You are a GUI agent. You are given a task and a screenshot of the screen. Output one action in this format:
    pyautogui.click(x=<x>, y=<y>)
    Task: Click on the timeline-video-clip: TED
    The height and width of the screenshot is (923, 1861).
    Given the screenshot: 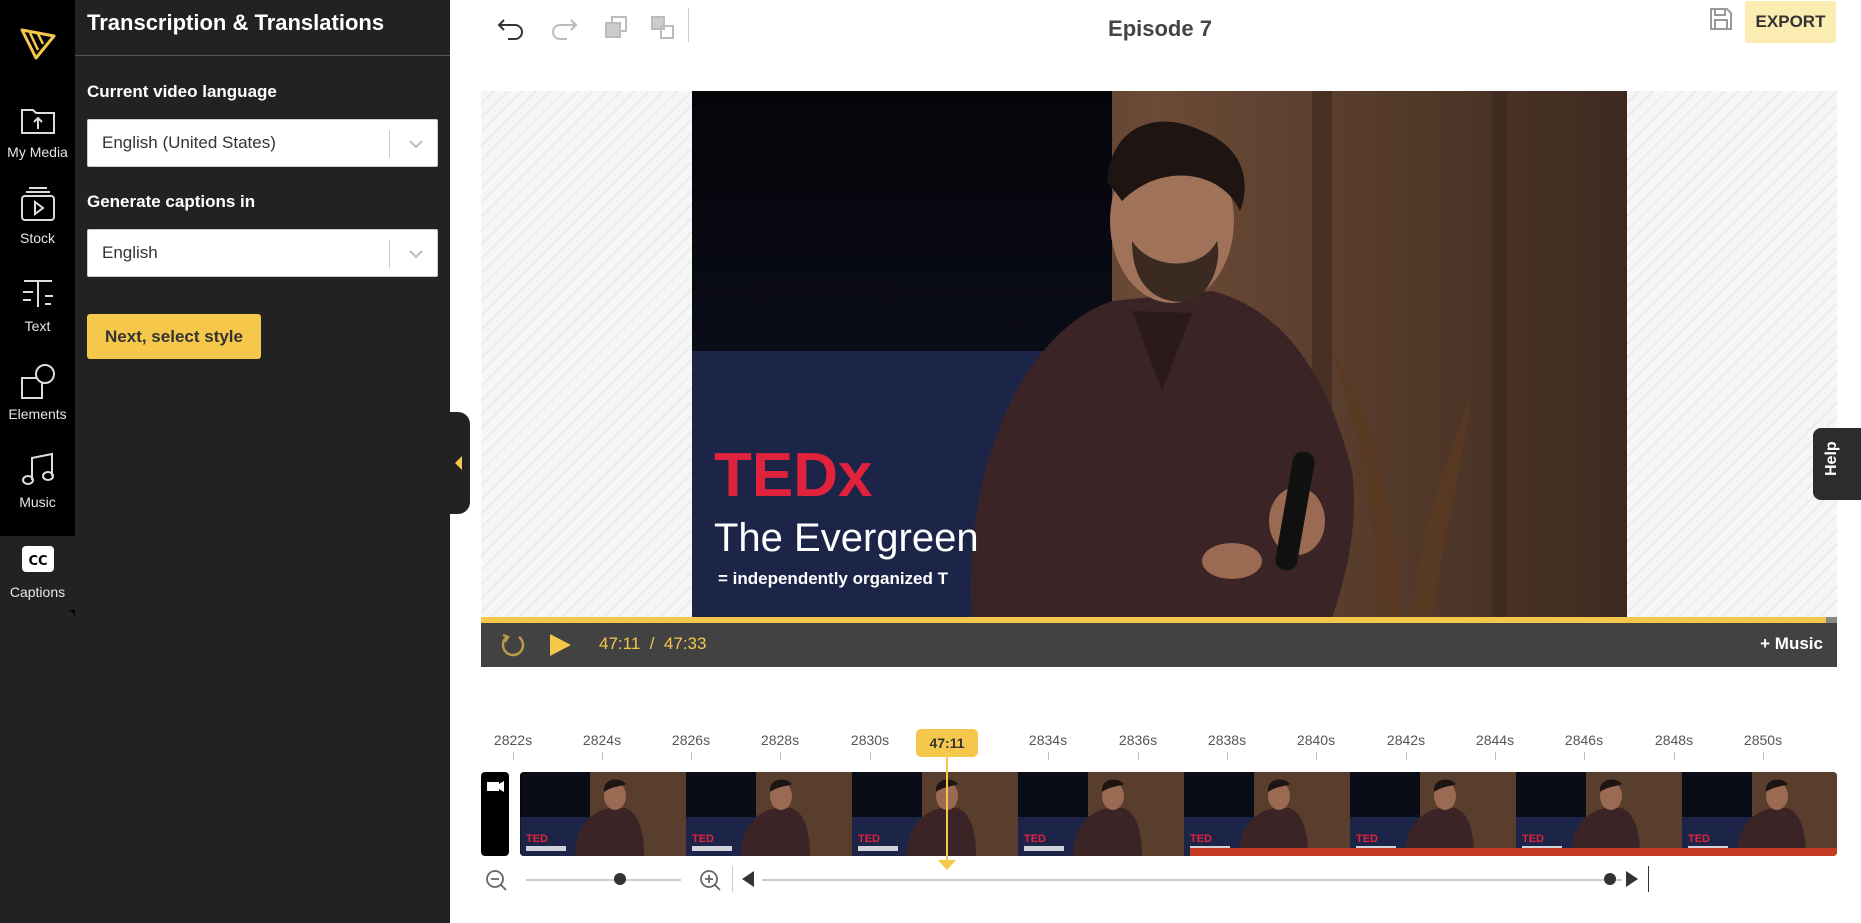 What is the action you would take?
    pyautogui.click(x=1178, y=814)
    